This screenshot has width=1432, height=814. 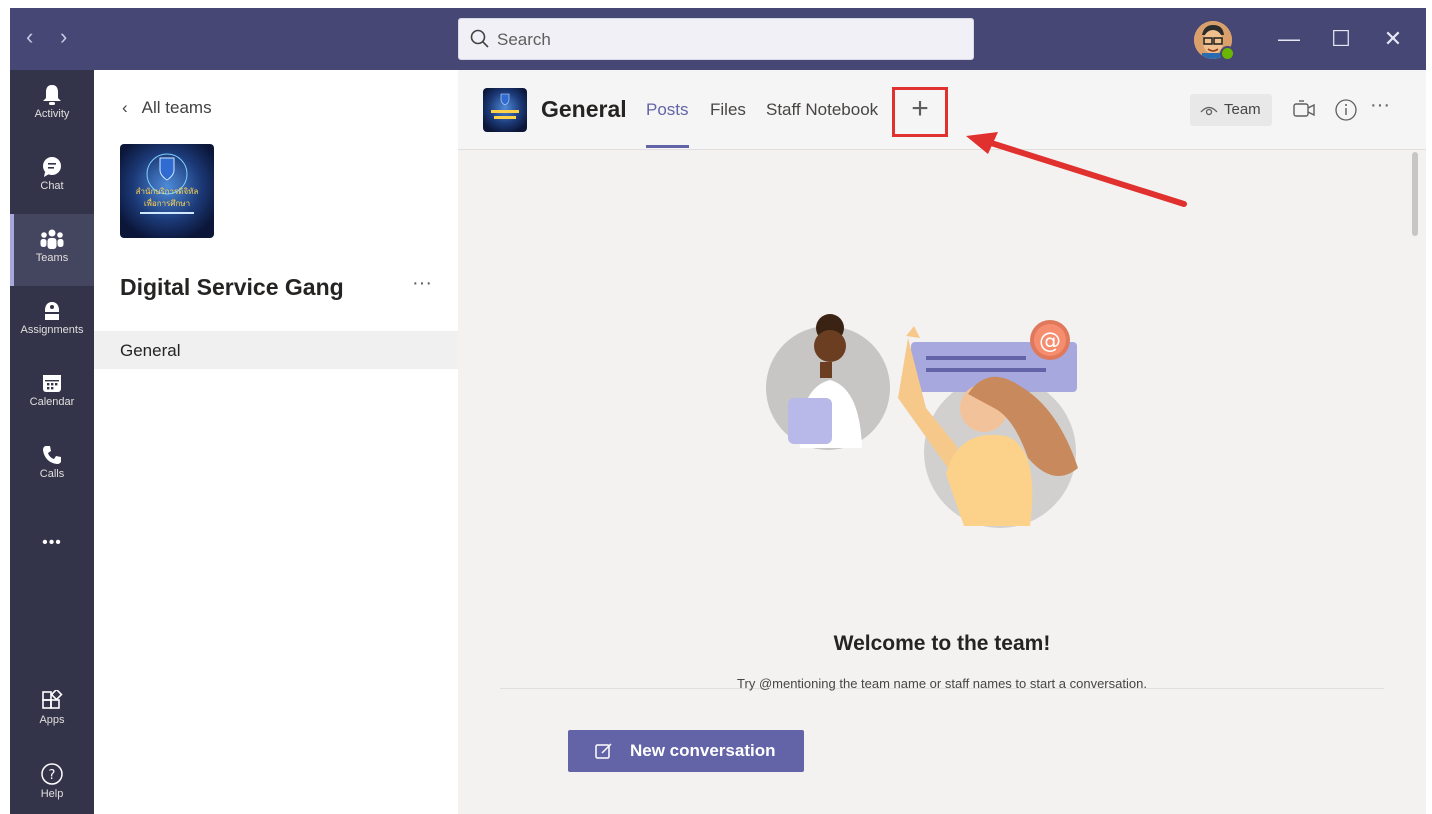 I want to click on search-input: Search, so click(x=716, y=39).